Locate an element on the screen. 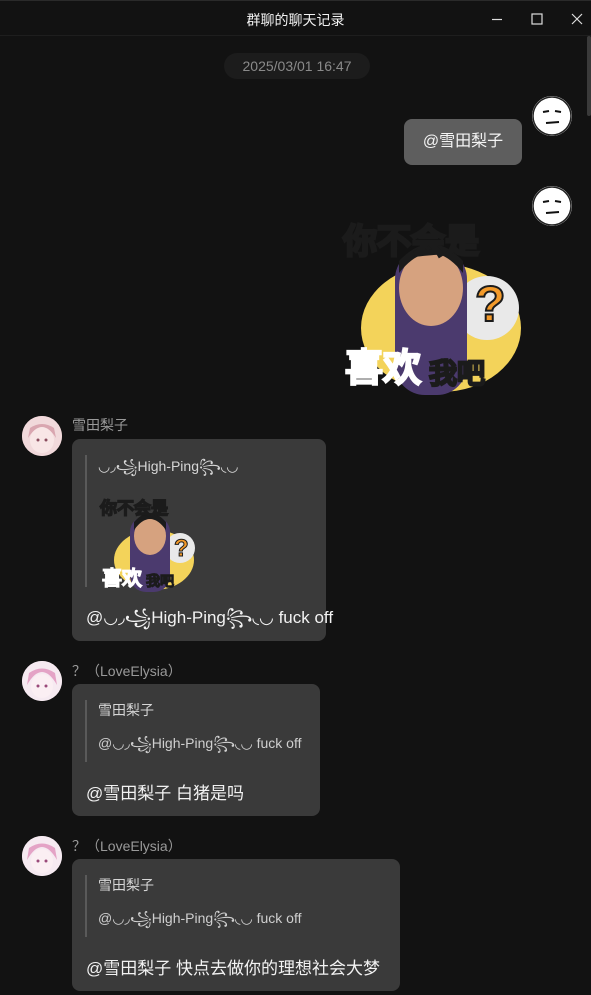  quoted-sender: ◡◞꧁High-Ping꧂◟◡ is located at coordinates (168, 466).